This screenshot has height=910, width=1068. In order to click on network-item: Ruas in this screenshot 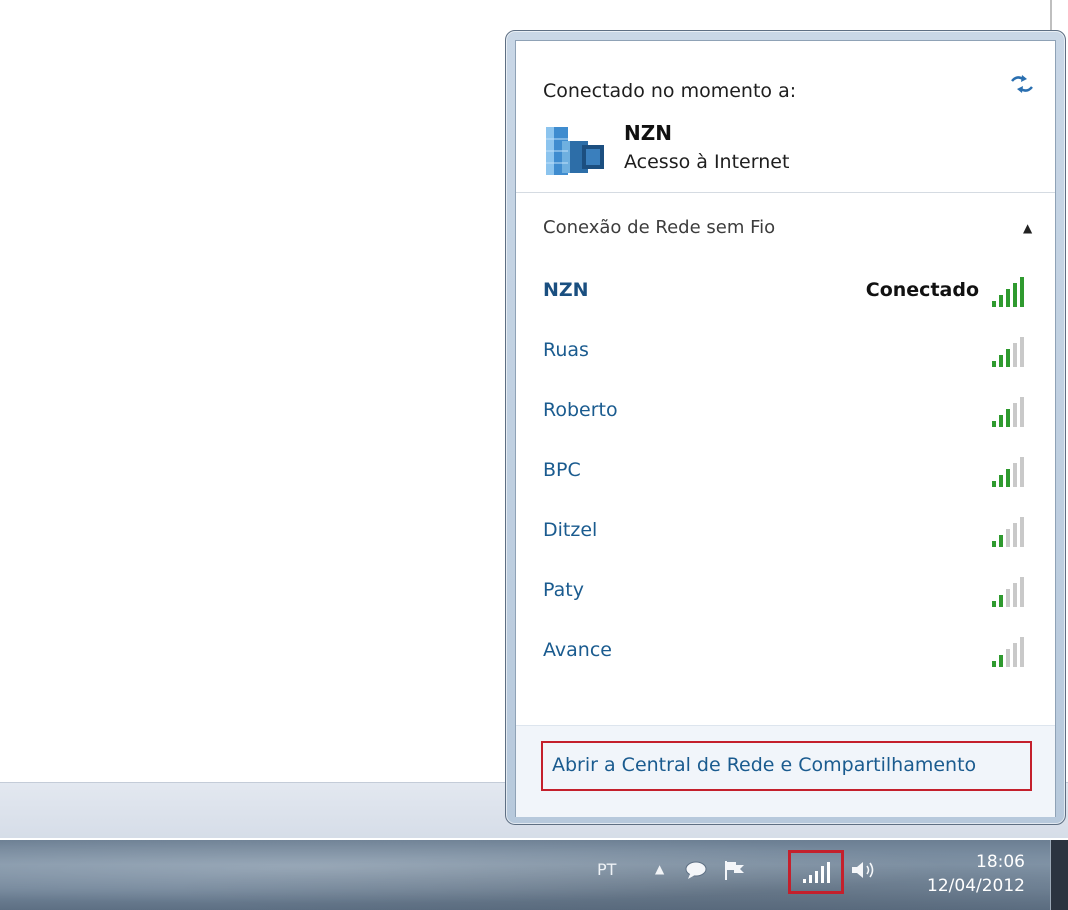, I will do `click(785, 353)`.